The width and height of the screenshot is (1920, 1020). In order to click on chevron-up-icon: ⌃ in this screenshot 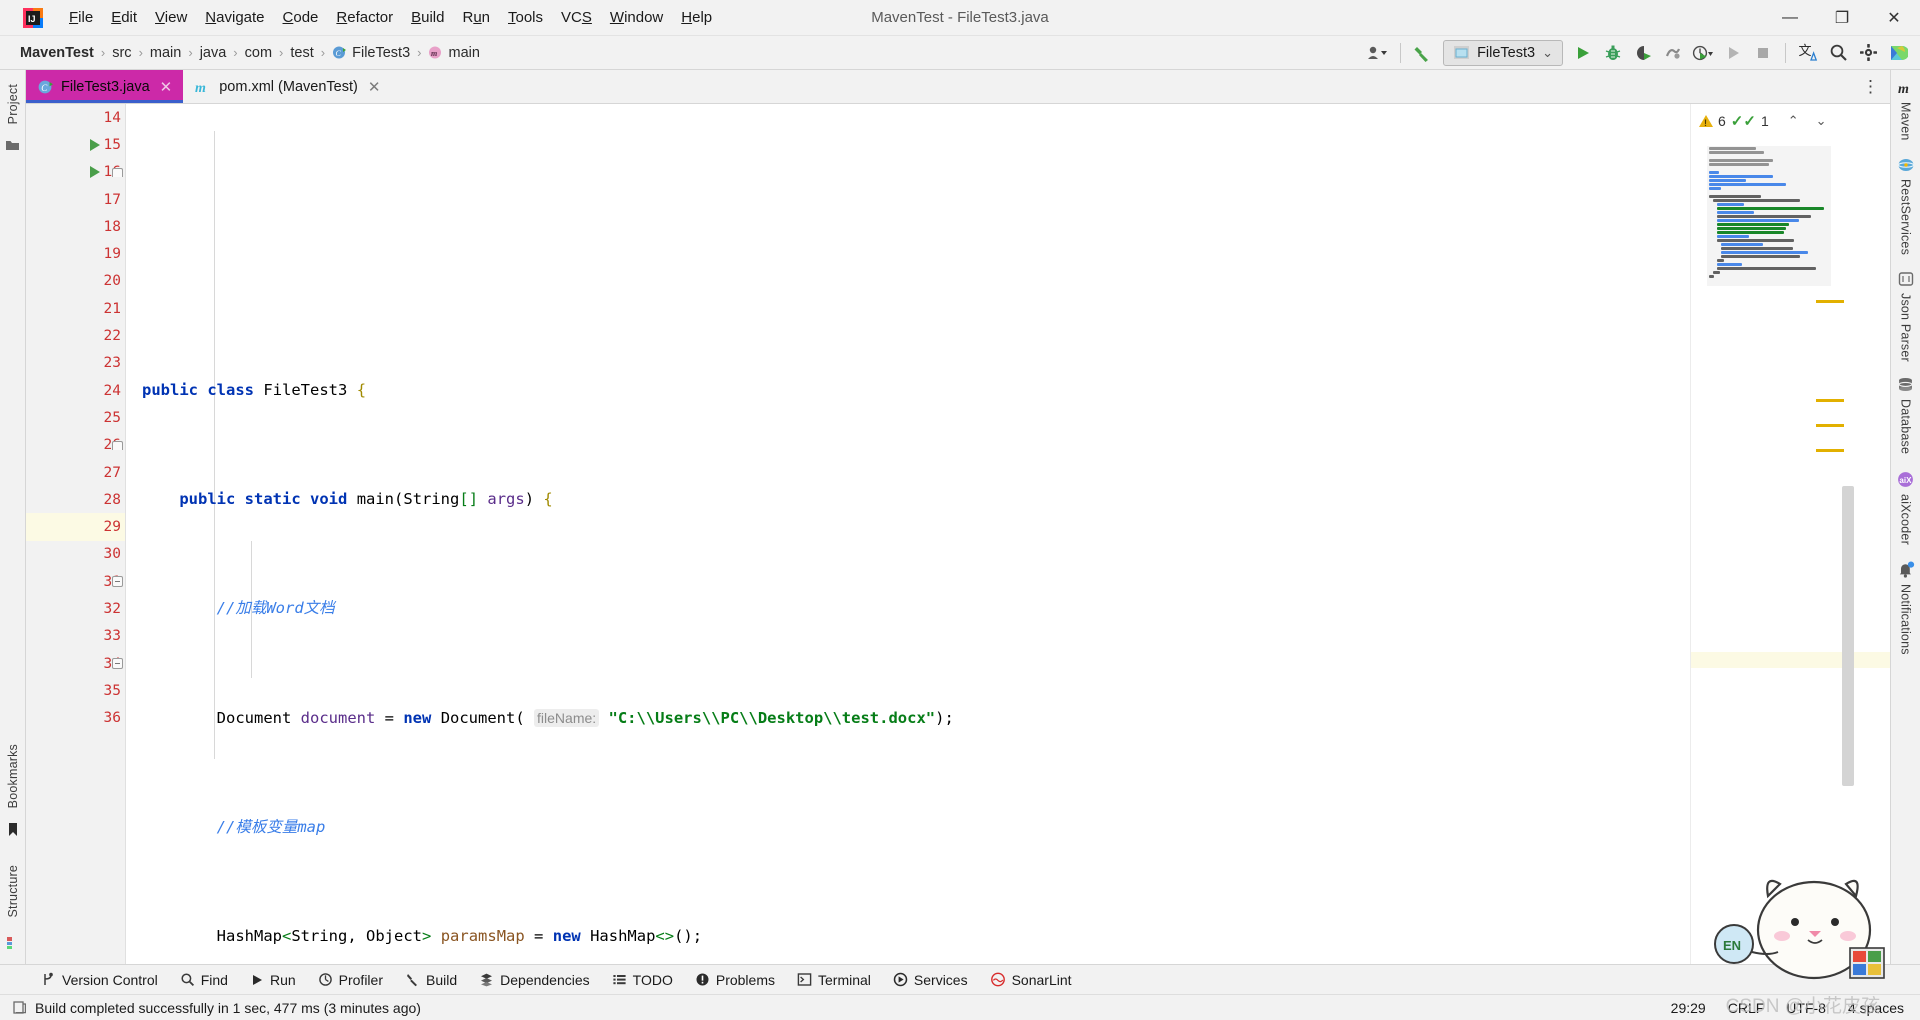, I will do `click(1793, 121)`.